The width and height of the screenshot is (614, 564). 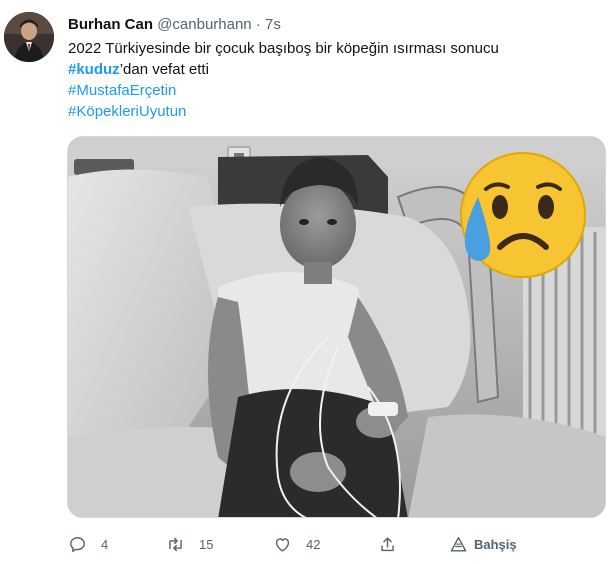 I want to click on author-name: Burhan Can, so click(x=110, y=24).